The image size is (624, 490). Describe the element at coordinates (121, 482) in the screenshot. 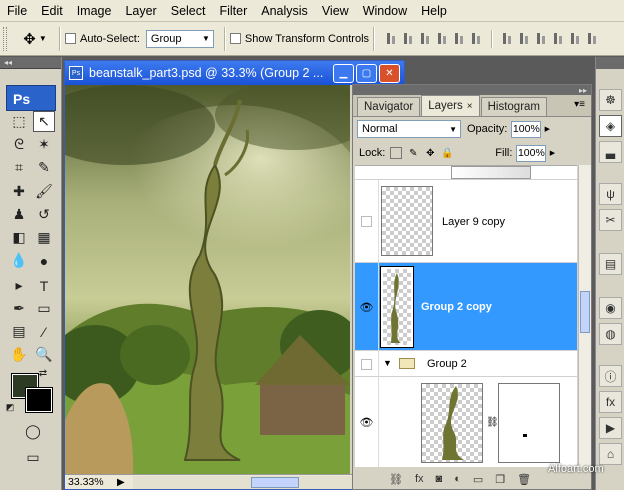

I see `status-menu-icon: ▶` at that location.